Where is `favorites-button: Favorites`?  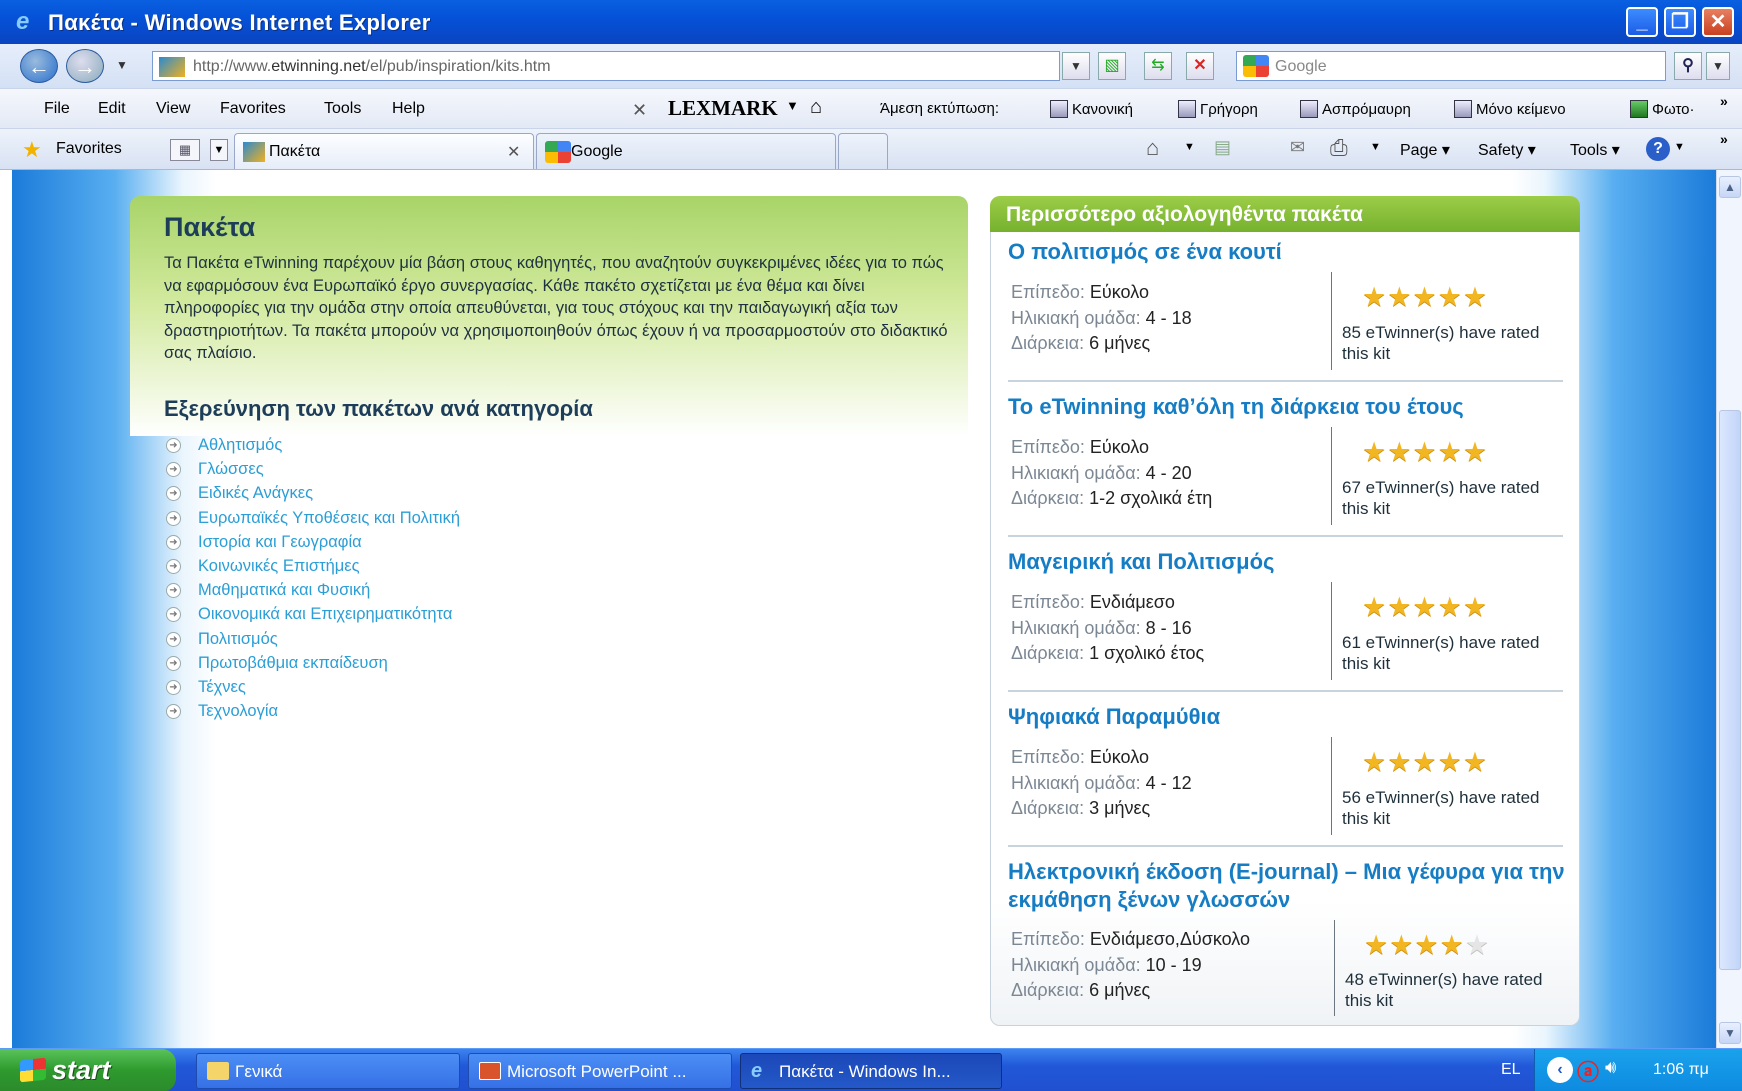
favorites-button: Favorites is located at coordinates (89, 149).